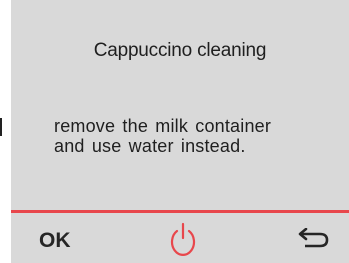 The height and width of the screenshot is (263, 349). I want to click on ok-button: OK, so click(66, 241).